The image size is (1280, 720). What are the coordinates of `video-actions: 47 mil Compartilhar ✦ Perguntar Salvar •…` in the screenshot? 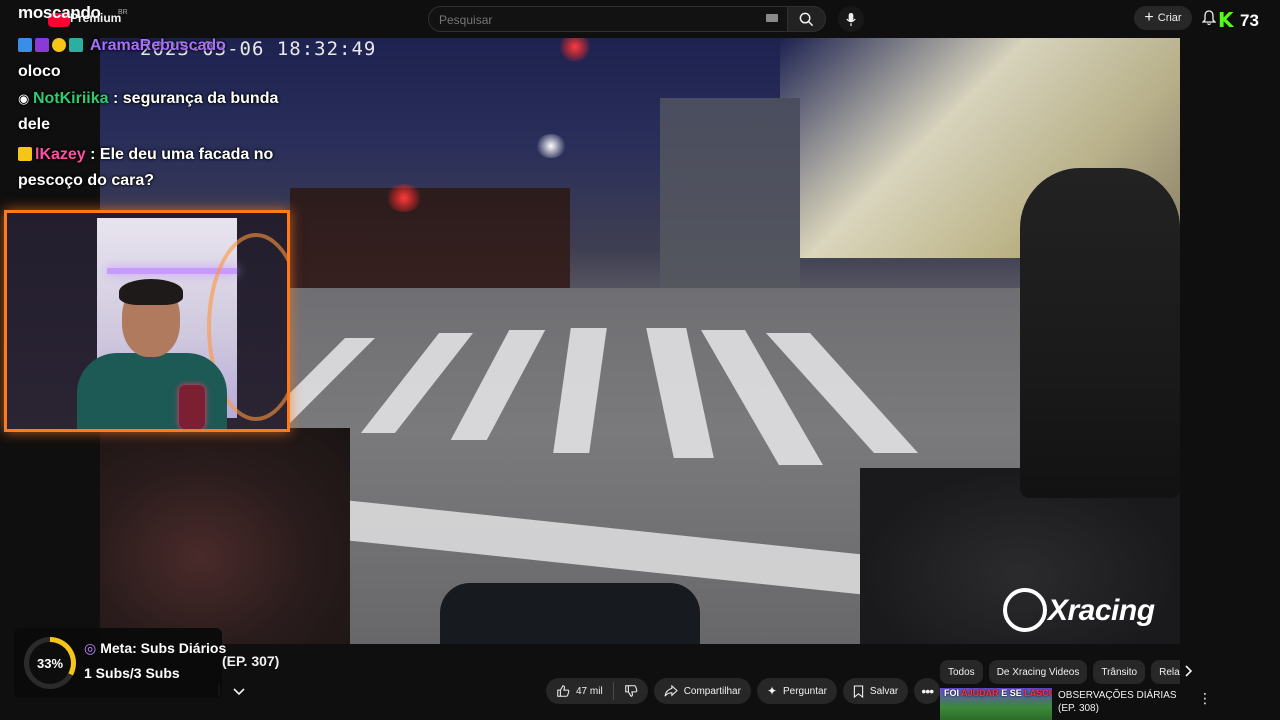 It's located at (743, 691).